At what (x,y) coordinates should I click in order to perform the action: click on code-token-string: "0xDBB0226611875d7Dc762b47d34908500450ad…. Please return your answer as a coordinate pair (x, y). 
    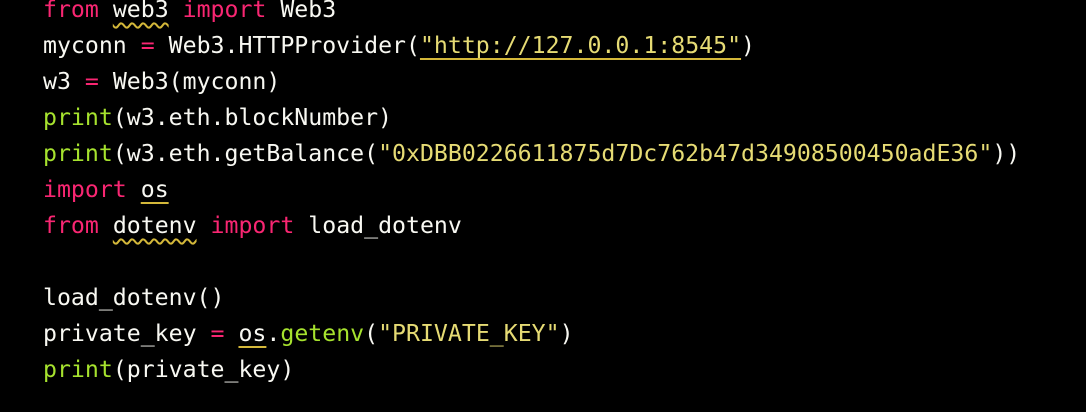
    Looking at the image, I should click on (685, 153).